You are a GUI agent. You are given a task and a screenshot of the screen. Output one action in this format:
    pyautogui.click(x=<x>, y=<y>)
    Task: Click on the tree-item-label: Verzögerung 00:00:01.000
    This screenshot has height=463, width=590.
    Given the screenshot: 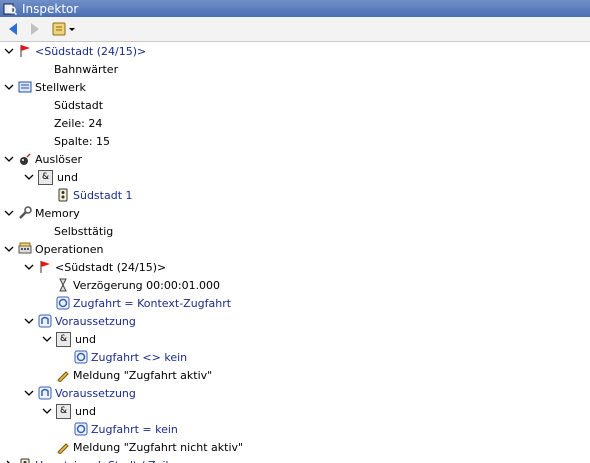 What is the action you would take?
    pyautogui.click(x=147, y=285)
    